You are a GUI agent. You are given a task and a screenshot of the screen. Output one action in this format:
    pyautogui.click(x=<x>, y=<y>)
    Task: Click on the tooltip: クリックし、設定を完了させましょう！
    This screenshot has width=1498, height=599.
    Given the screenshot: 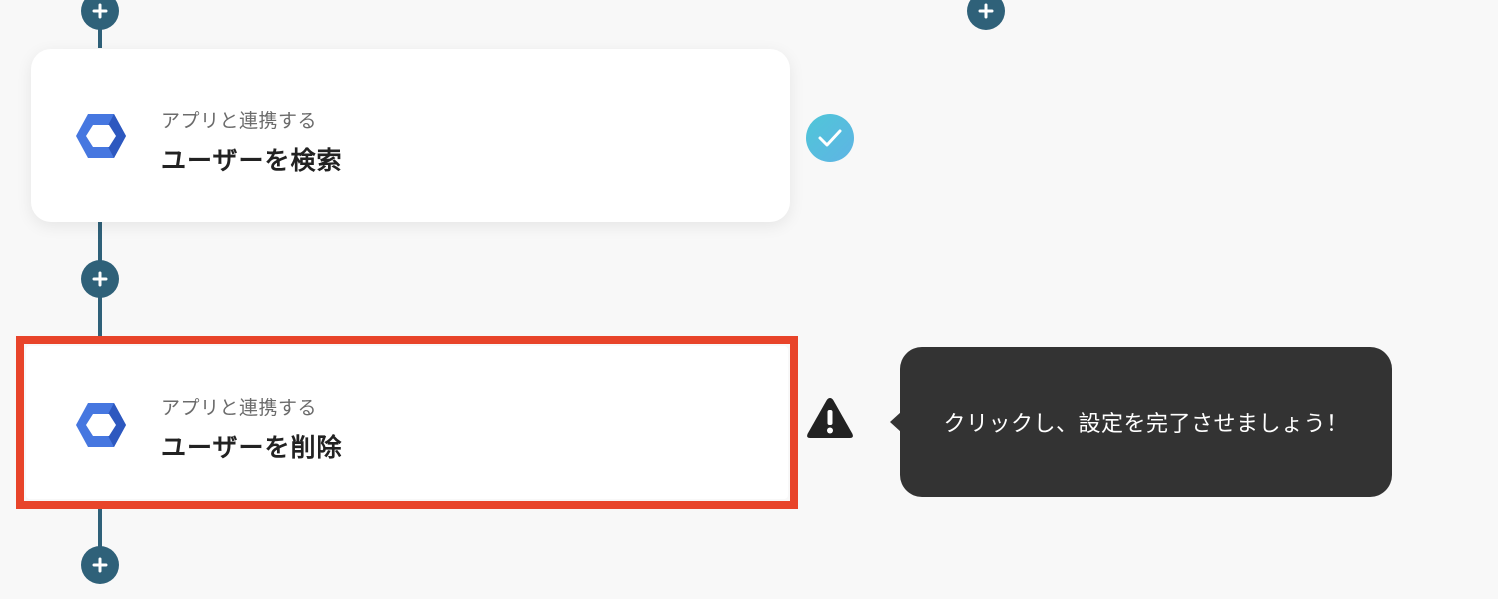 What is the action you would take?
    pyautogui.click(x=1141, y=422)
    